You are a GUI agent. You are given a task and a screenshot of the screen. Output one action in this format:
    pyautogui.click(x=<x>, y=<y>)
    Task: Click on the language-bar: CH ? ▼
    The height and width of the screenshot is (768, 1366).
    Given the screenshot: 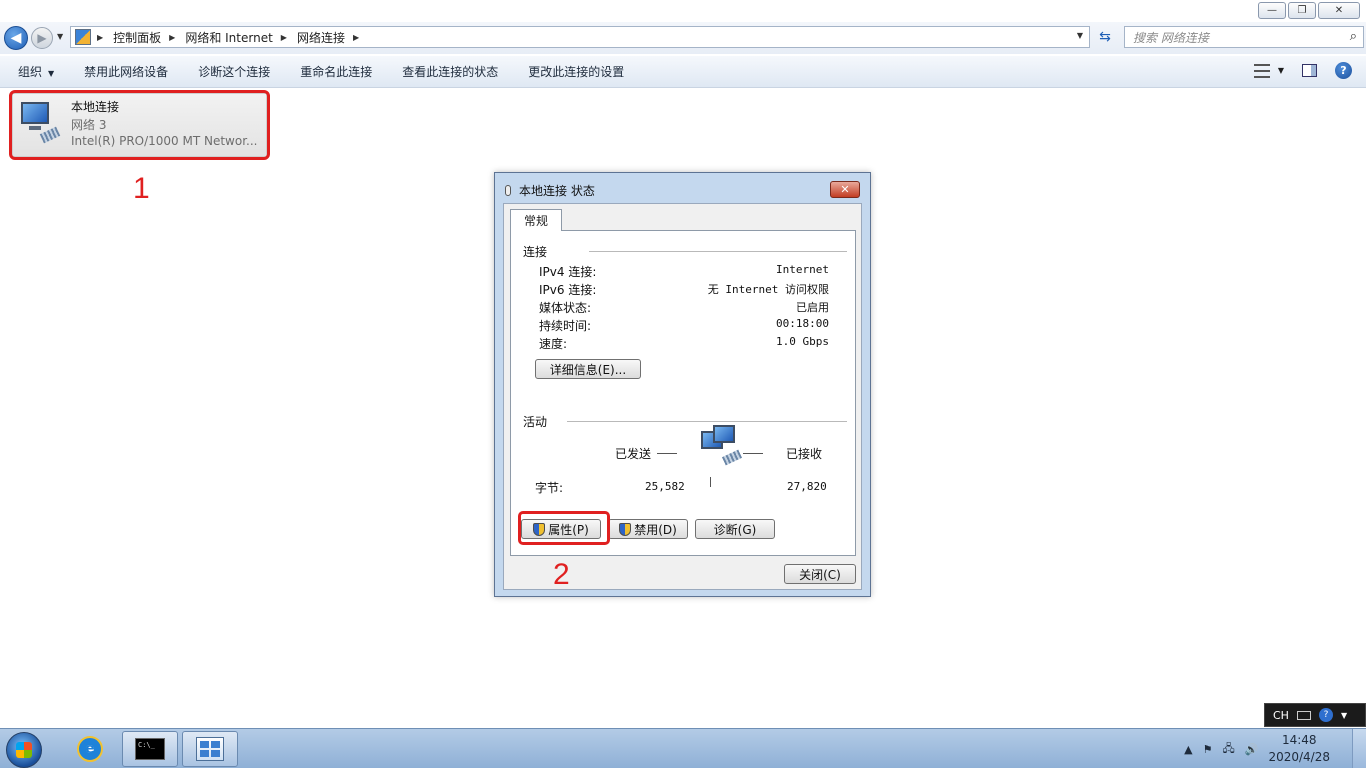 What is the action you would take?
    pyautogui.click(x=1315, y=715)
    